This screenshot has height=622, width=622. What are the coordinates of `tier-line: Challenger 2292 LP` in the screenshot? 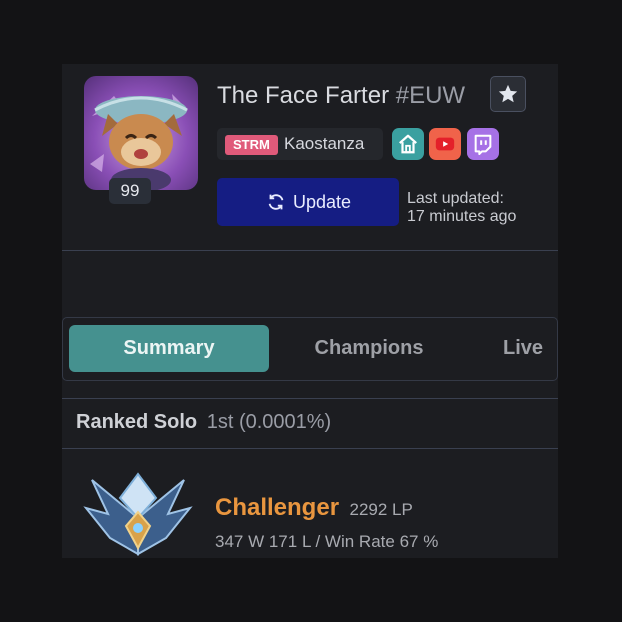 It's located at (314, 508).